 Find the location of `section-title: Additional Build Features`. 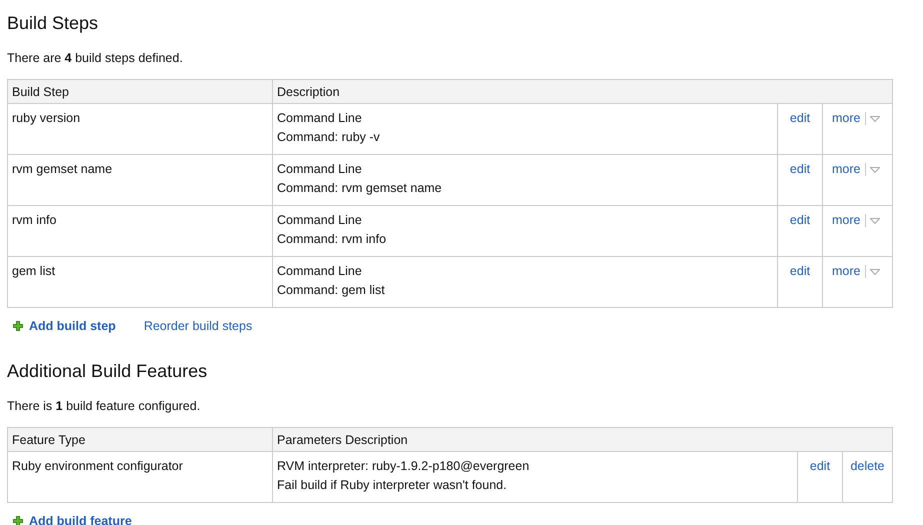

section-title: Additional Build Features is located at coordinates (107, 371).